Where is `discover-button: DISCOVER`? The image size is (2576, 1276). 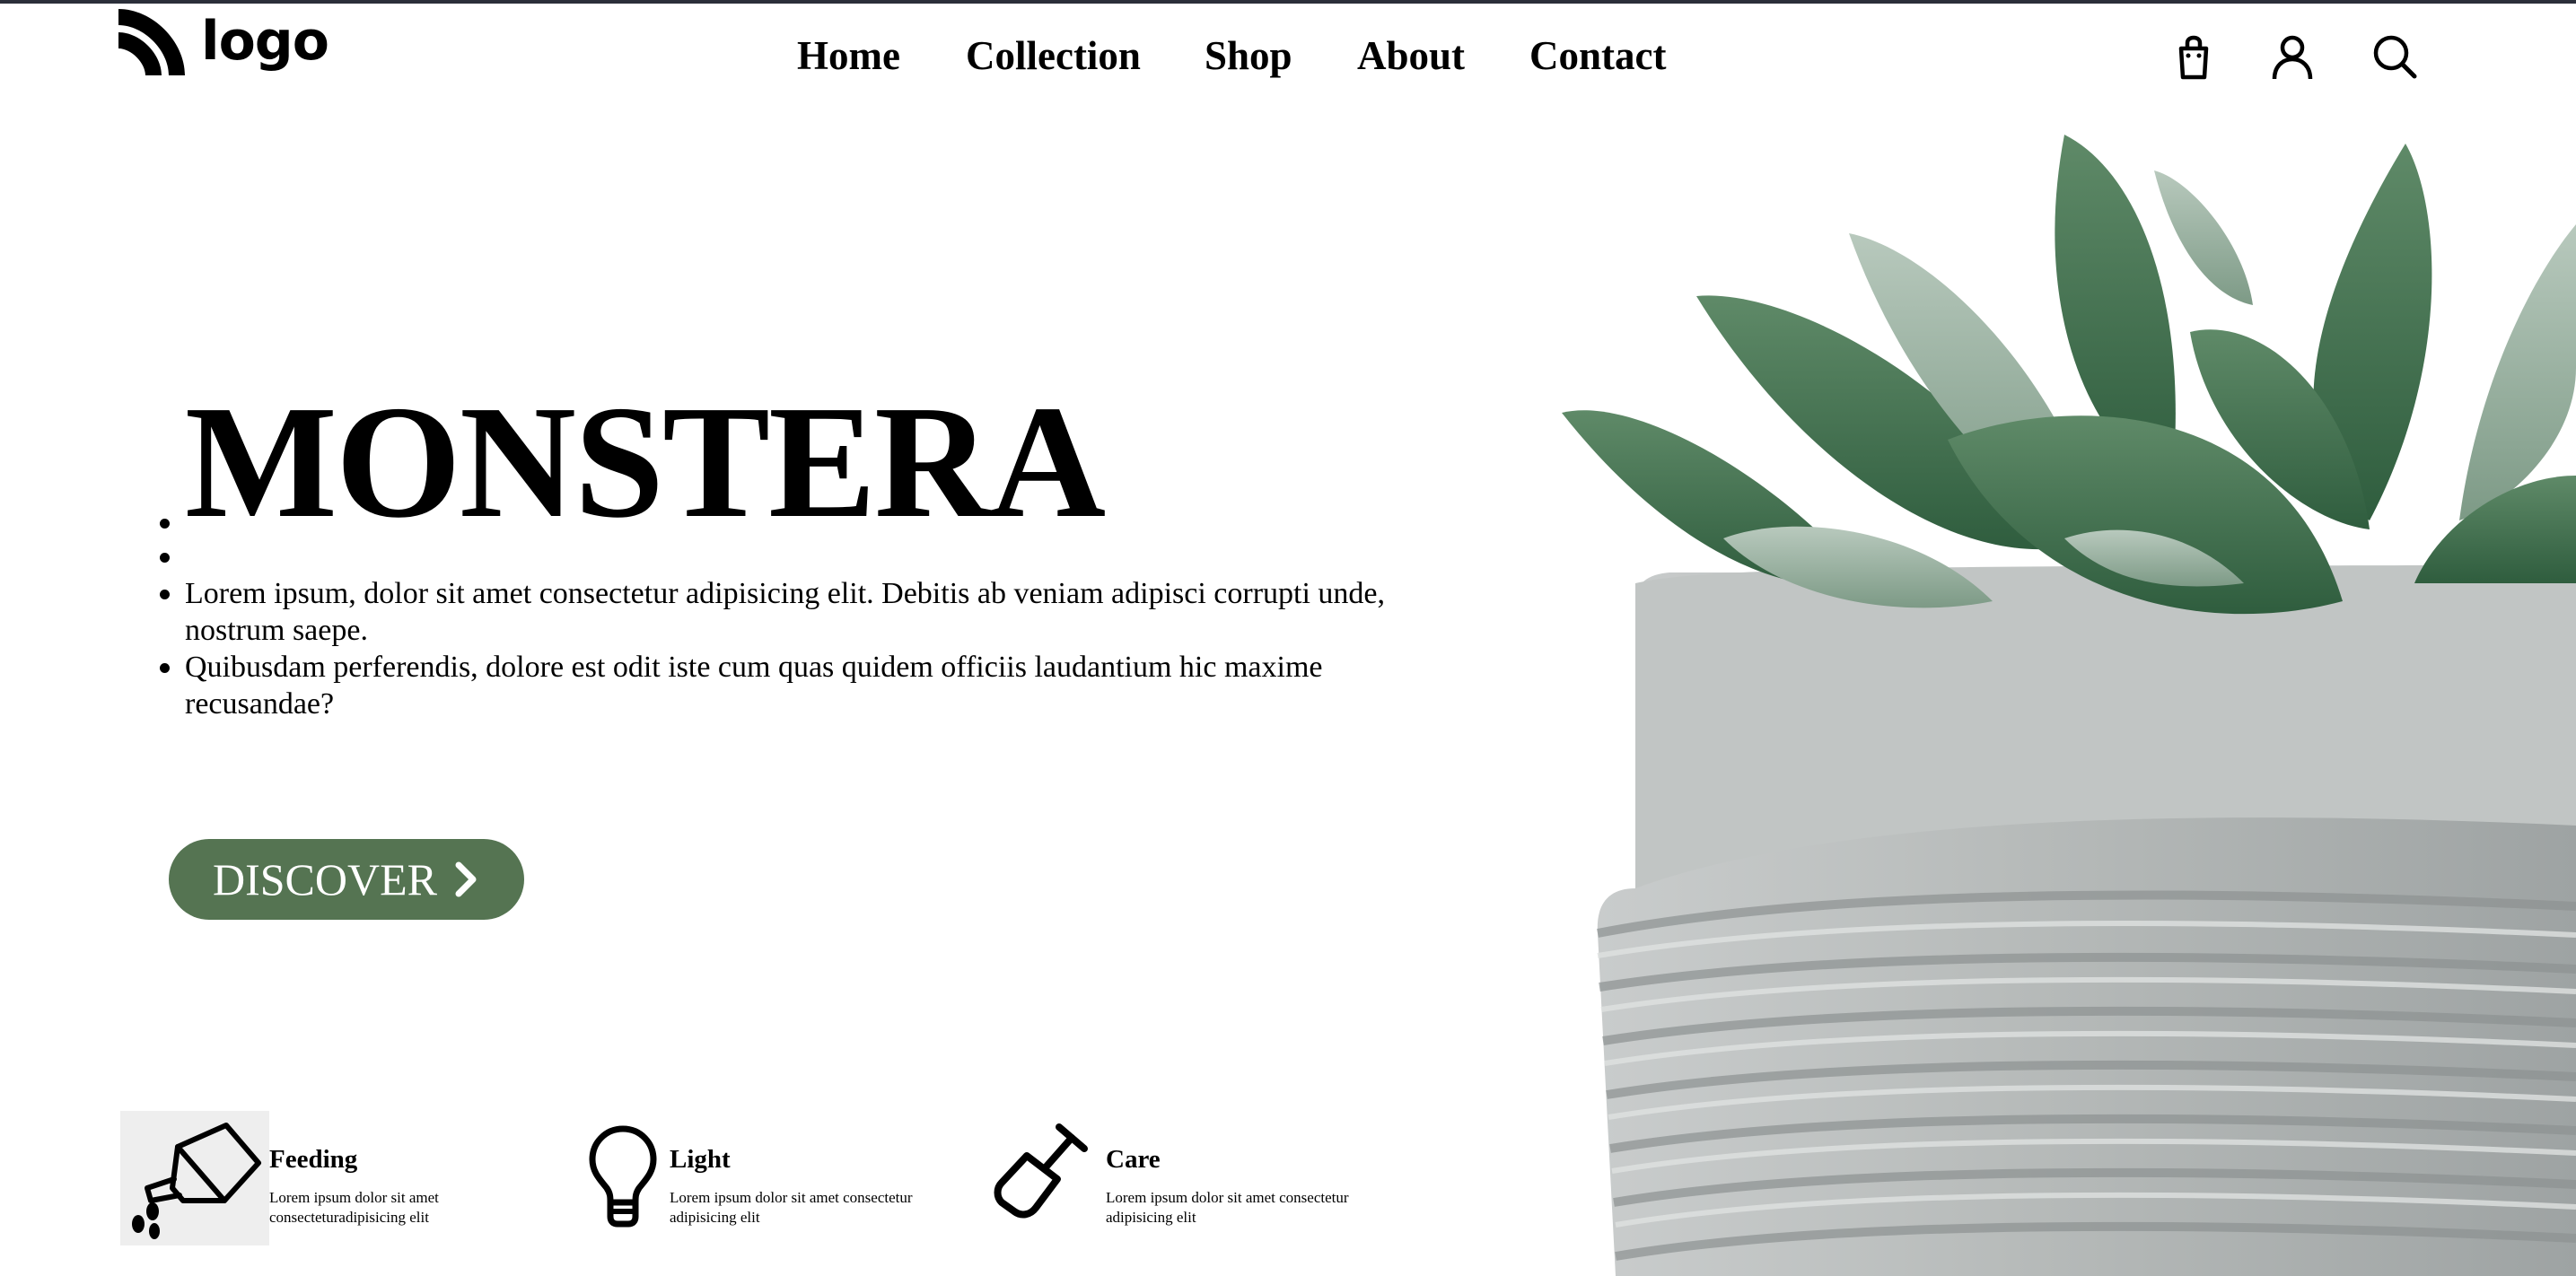
discover-button: DISCOVER is located at coordinates (346, 879).